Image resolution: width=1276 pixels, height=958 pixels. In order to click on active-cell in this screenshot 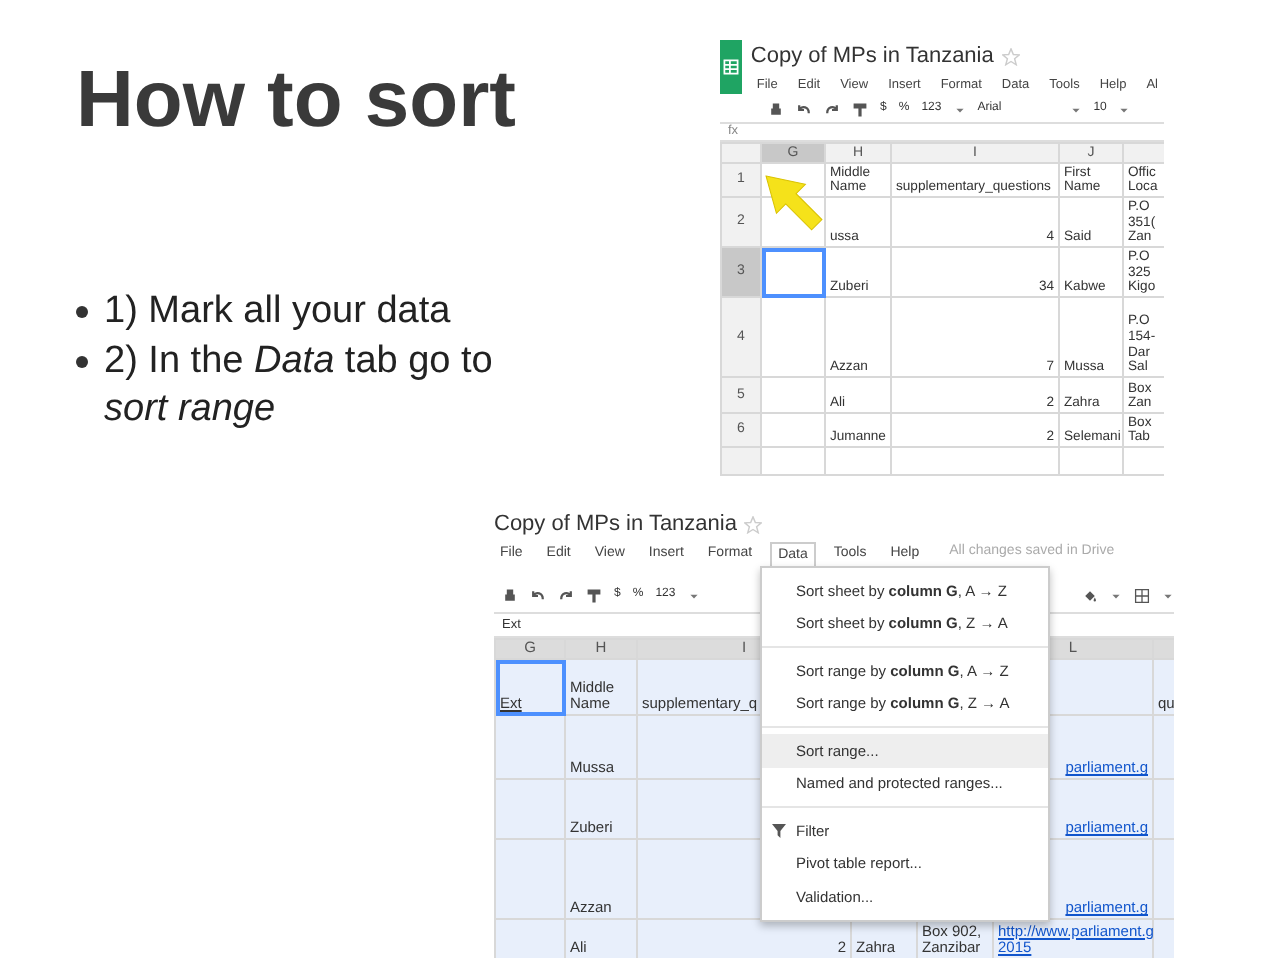, I will do `click(793, 272)`.